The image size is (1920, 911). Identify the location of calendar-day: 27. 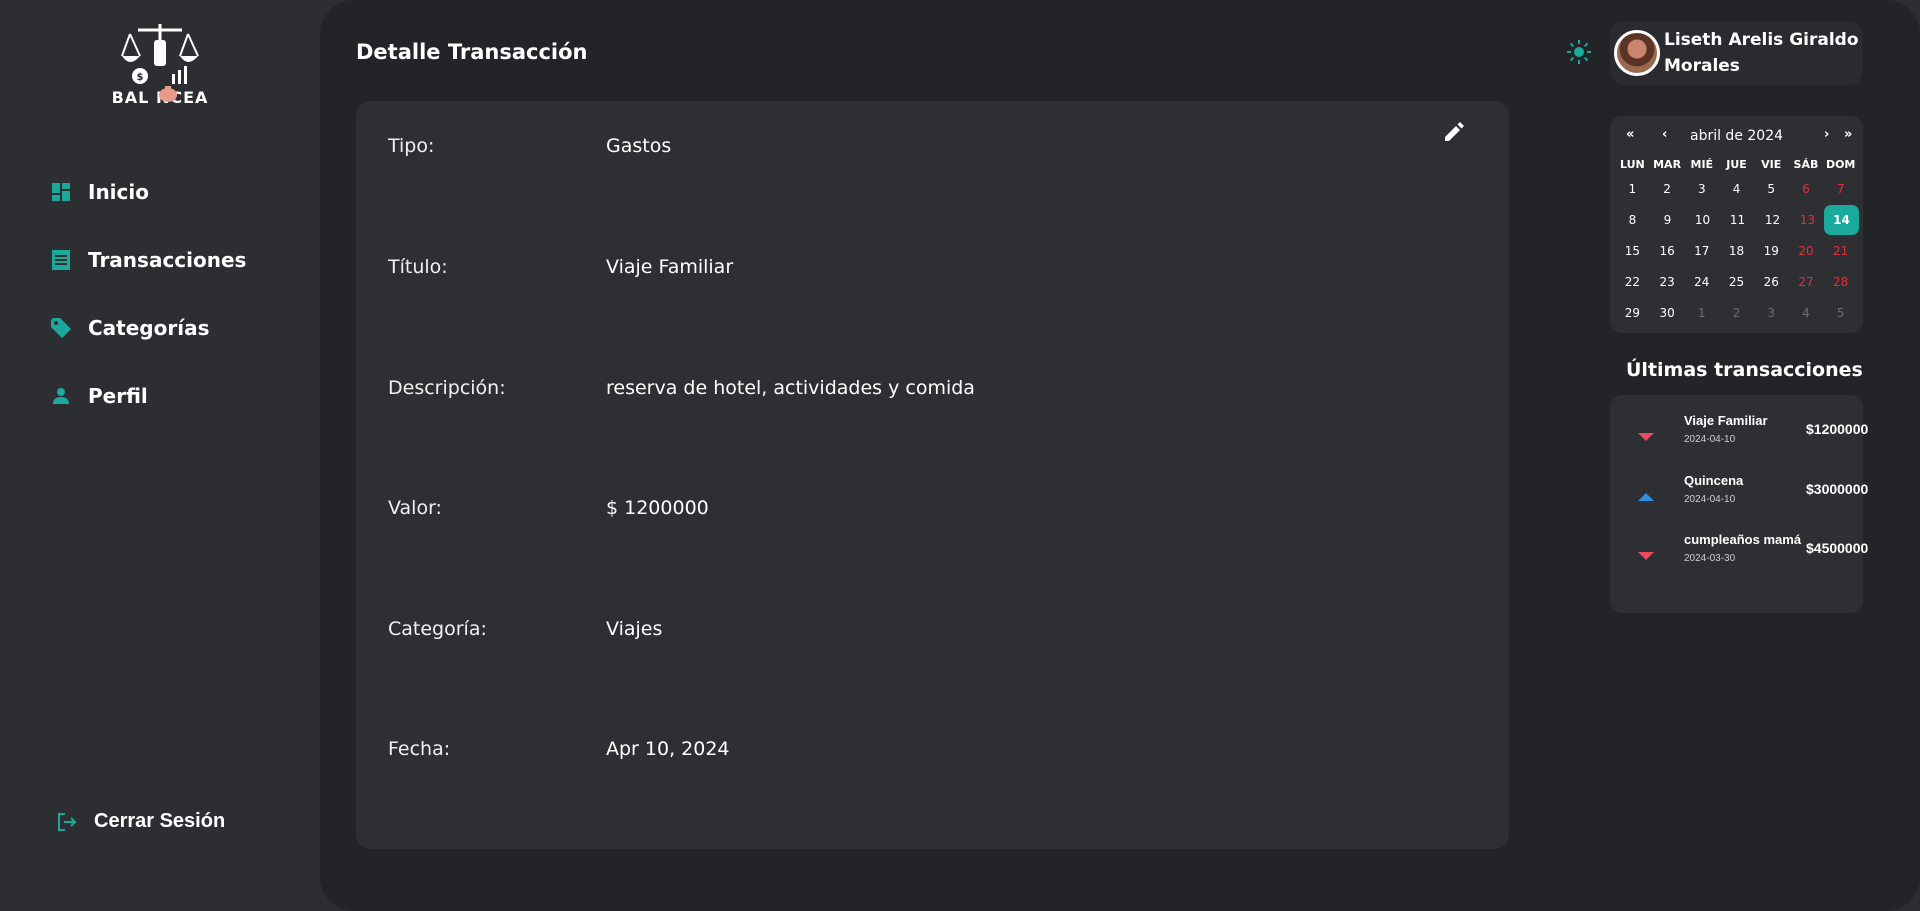
(1806, 282).